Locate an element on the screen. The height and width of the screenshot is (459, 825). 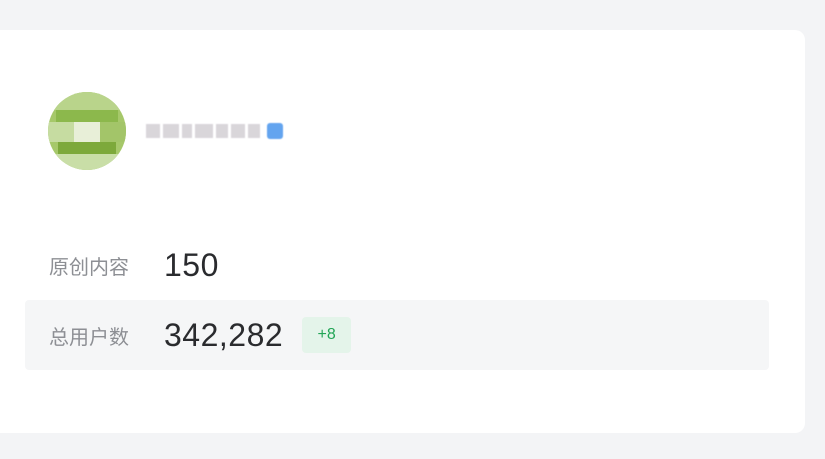
user-avatar-icon is located at coordinates (87, 131).